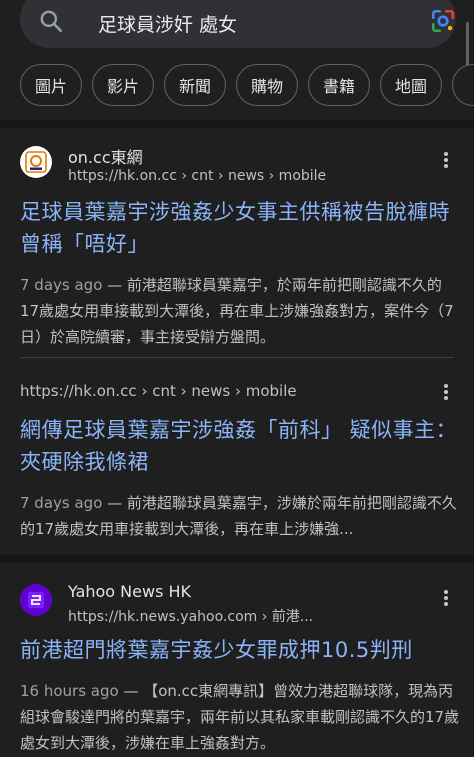 This screenshot has width=474, height=757. What do you see at coordinates (167, 23) in the screenshot?
I see `search-query: 足球員涉奸 處女` at bounding box center [167, 23].